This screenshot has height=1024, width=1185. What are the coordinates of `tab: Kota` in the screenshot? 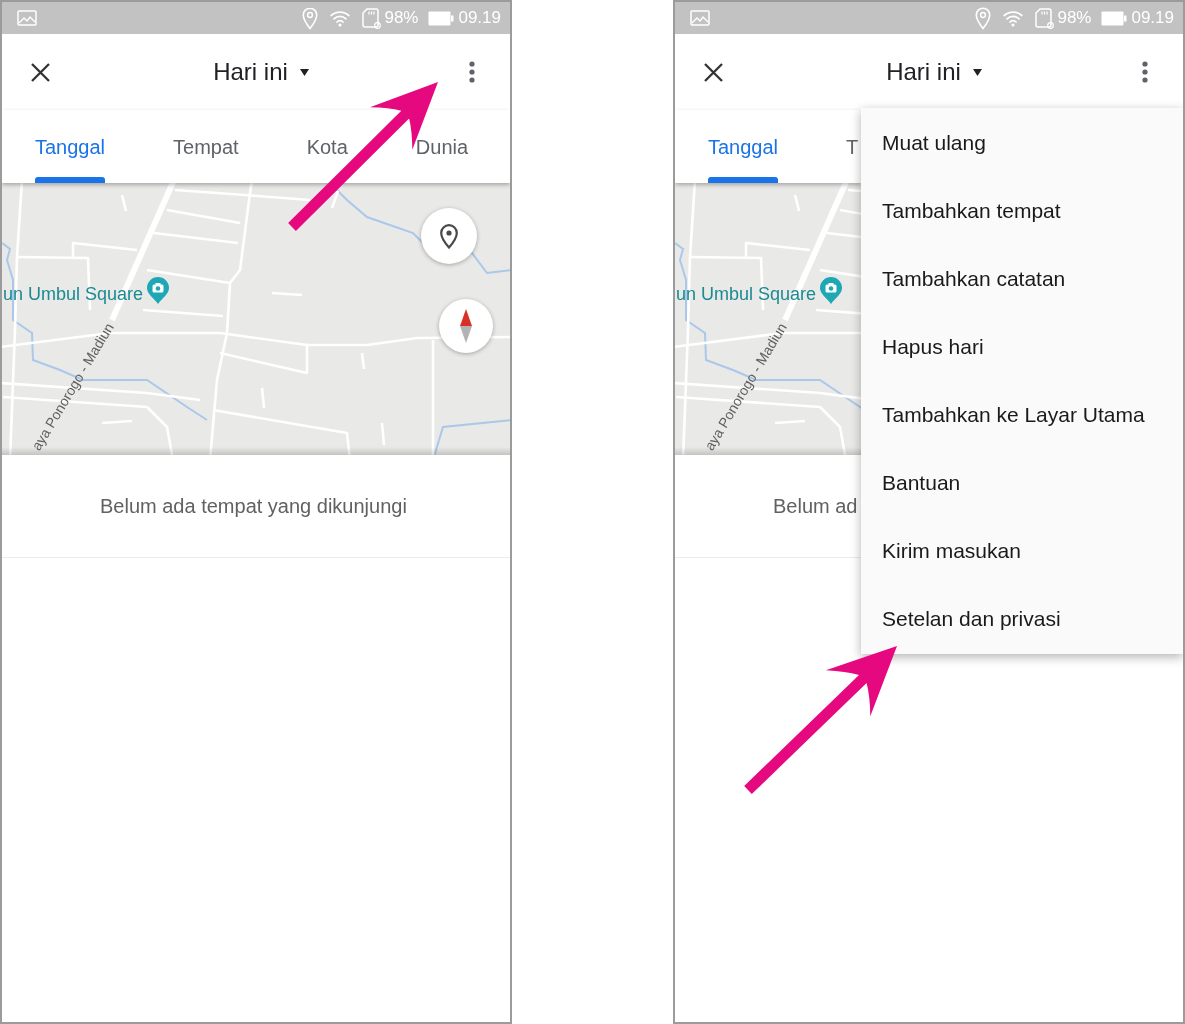 It's located at (328, 146).